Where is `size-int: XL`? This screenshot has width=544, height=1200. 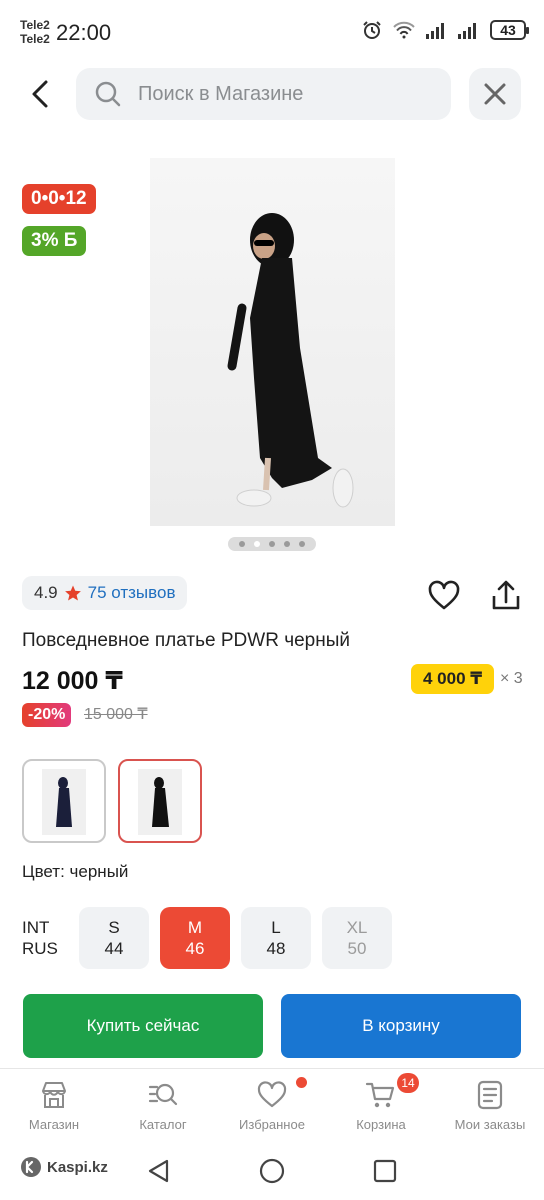 size-int: XL is located at coordinates (357, 927).